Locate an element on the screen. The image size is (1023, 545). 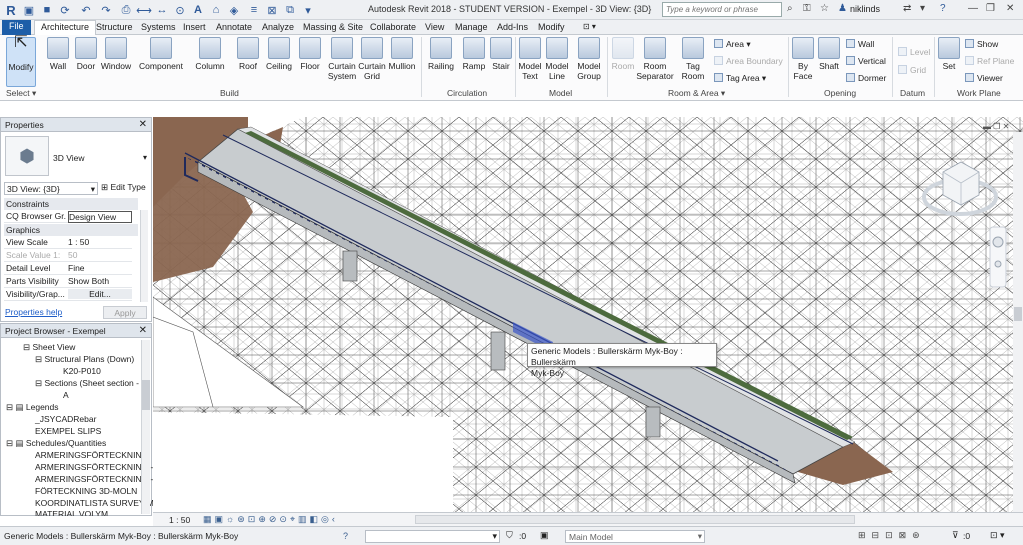
tree-item: _JSYCADRebar is located at coordinates (65, 419).